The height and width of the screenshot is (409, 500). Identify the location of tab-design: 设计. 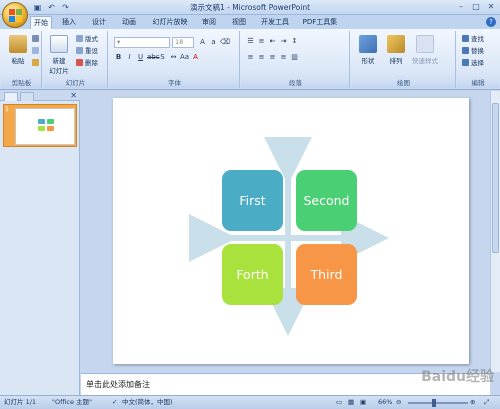
(99, 22).